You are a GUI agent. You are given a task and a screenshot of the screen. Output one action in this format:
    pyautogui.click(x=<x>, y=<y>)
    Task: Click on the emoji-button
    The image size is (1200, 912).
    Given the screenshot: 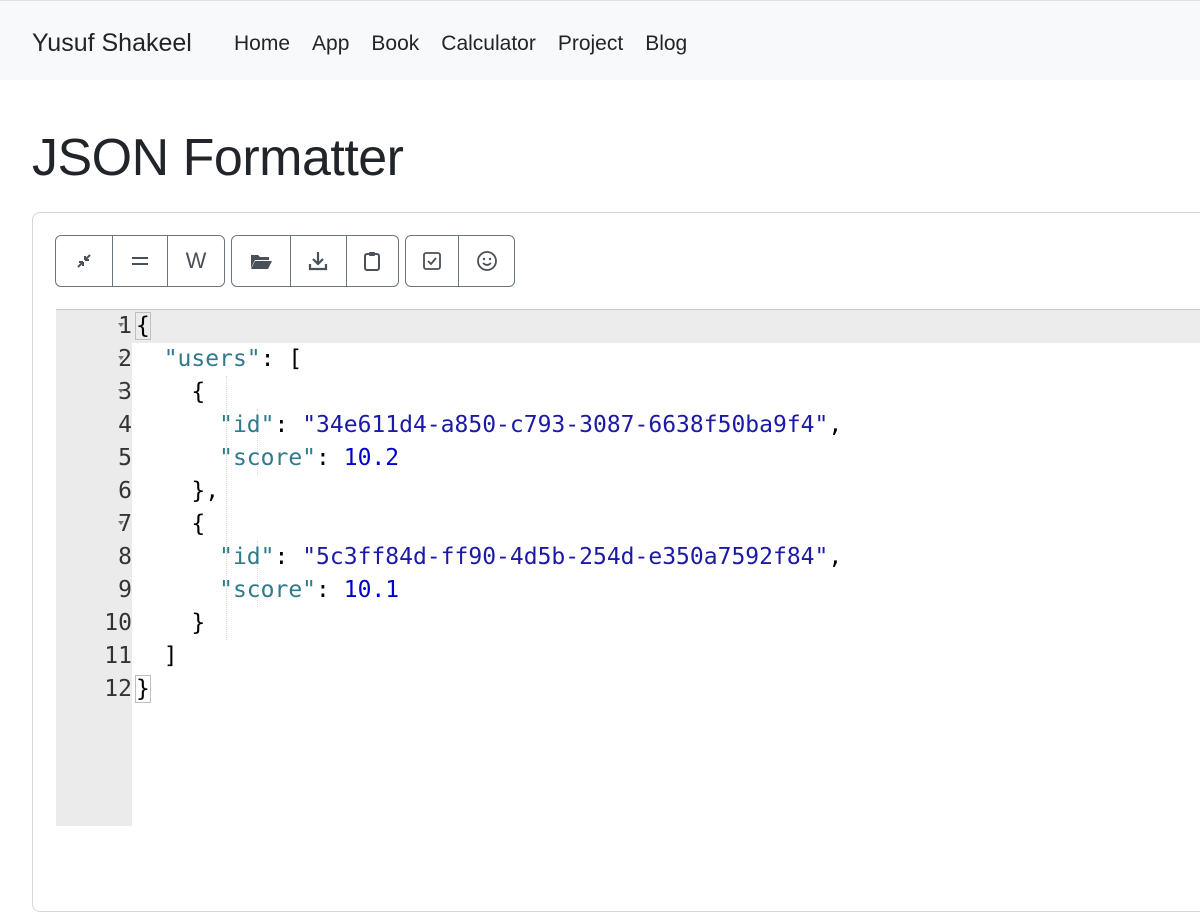 What is the action you would take?
    pyautogui.click(x=486, y=261)
    